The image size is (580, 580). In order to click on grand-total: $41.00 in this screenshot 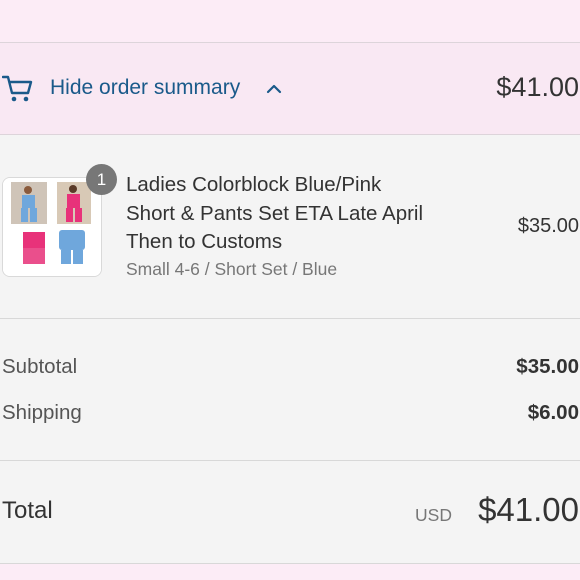, I will do `click(528, 509)`.